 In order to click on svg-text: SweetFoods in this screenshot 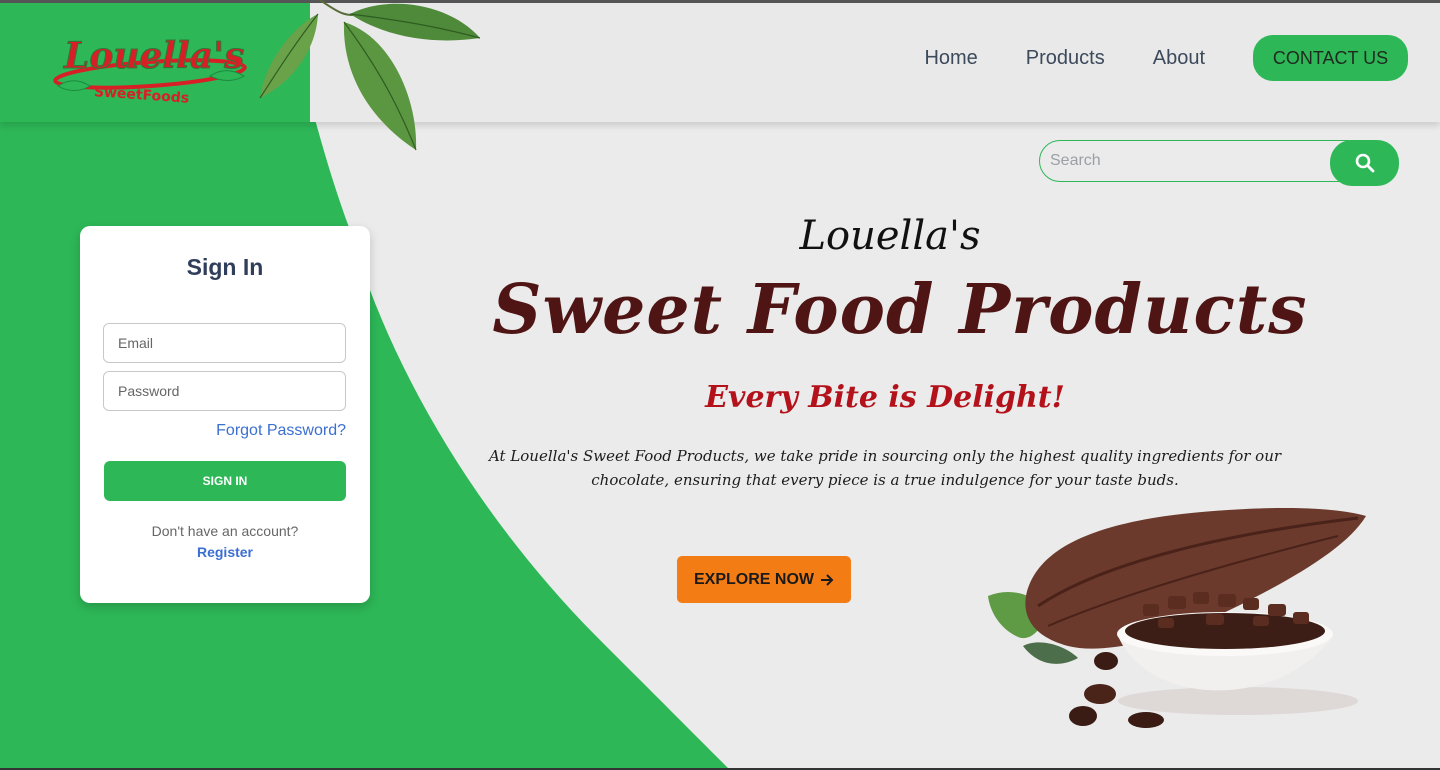, I will do `click(141, 95)`.